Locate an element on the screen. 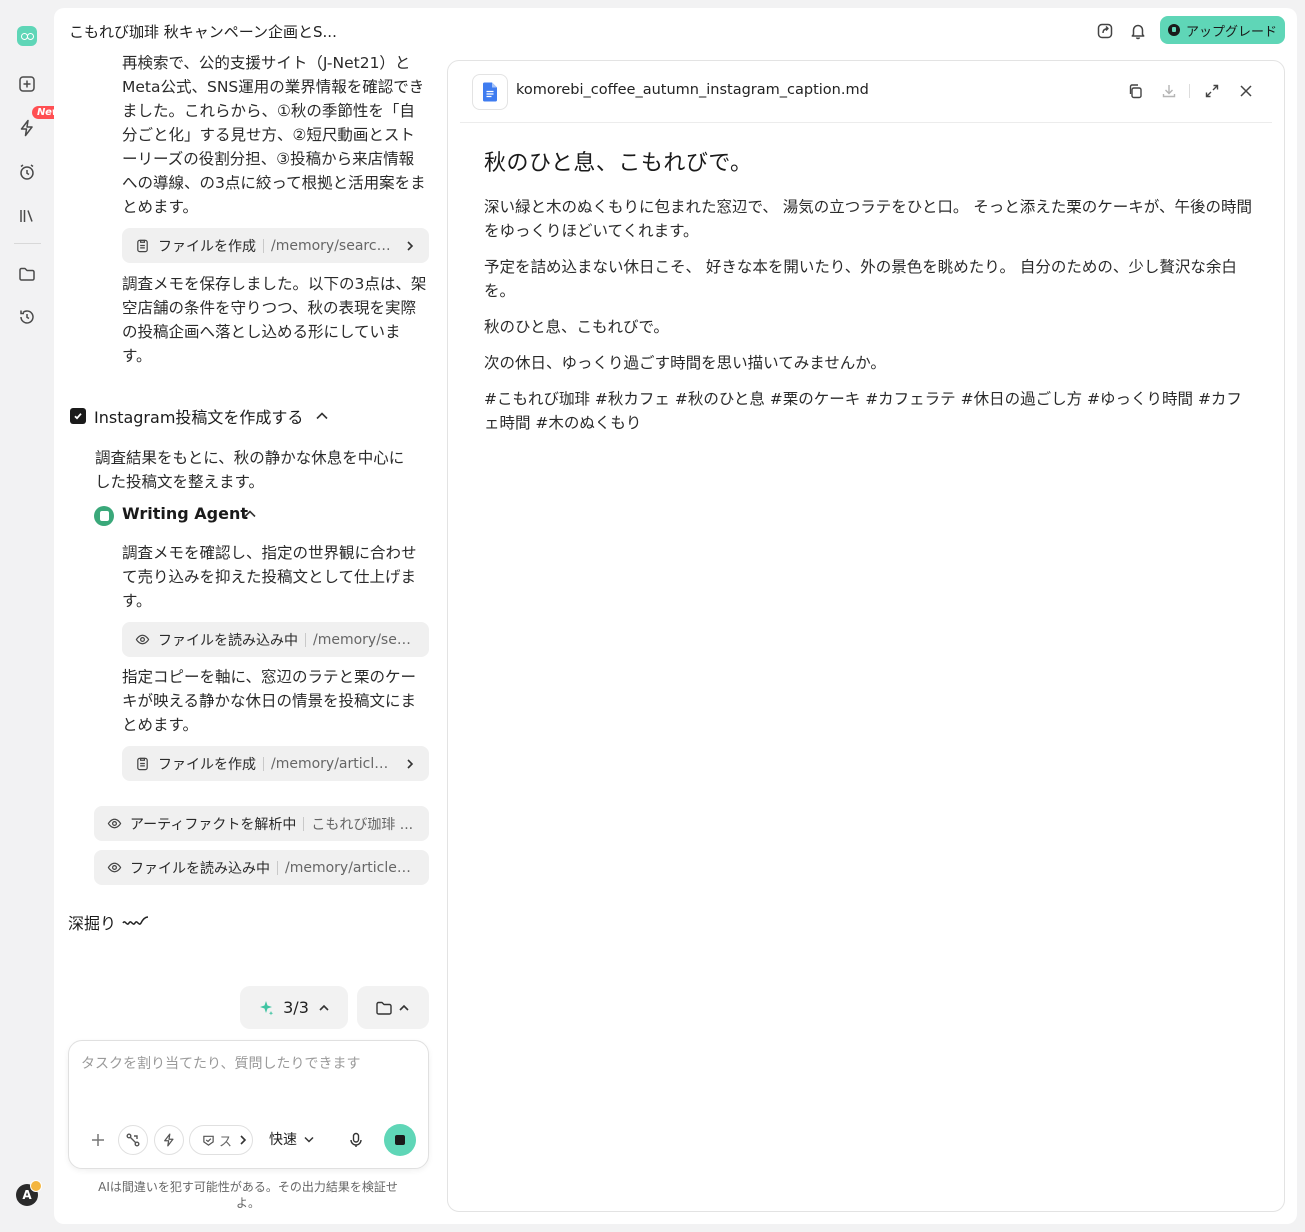  google-doc-icon is located at coordinates (490, 92).